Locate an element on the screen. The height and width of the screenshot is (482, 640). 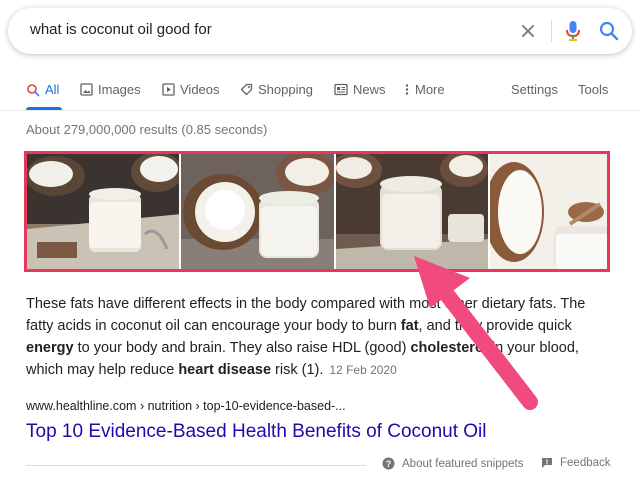
result-stats: About 279,000,000 results (0.85 seconds) is located at coordinates (147, 129).